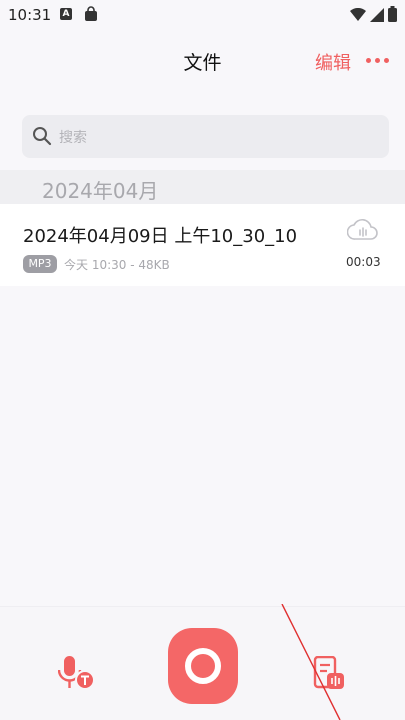 The height and width of the screenshot is (720, 405). What do you see at coordinates (392, 16) in the screenshot?
I see `battery-icon` at bounding box center [392, 16].